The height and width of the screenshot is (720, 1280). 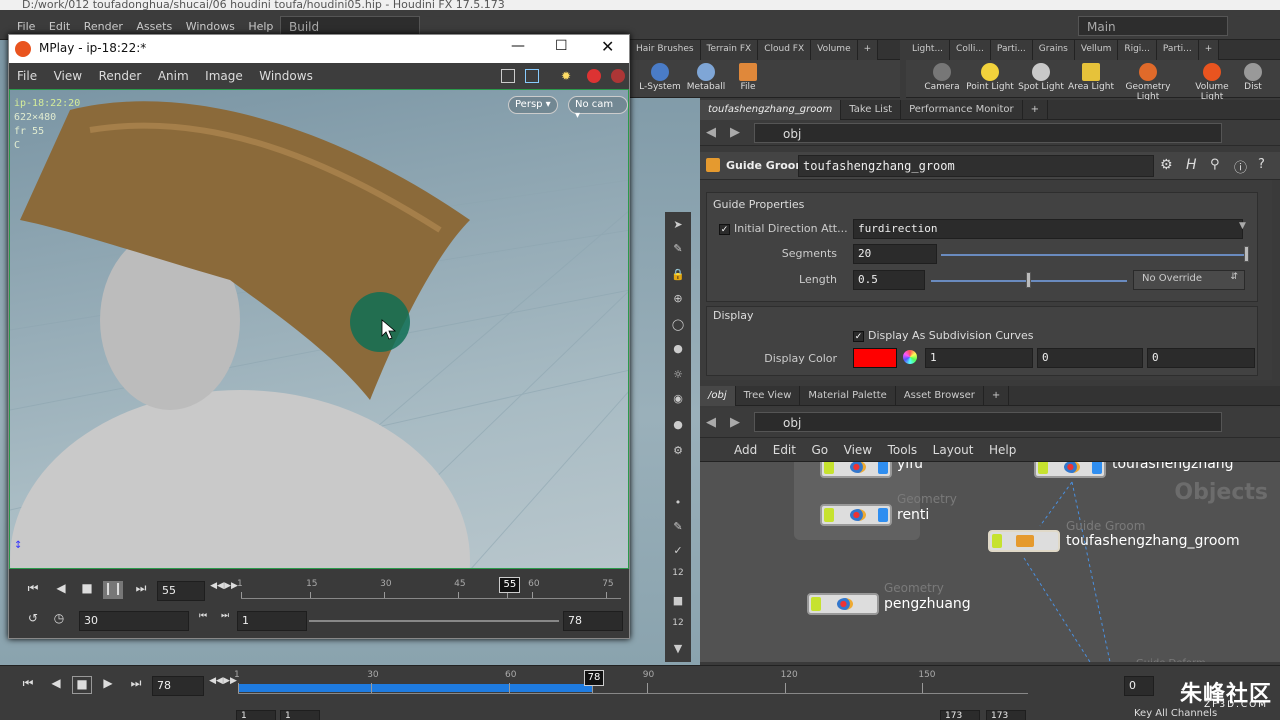 What do you see at coordinates (66, 73) in the screenshot?
I see `mplay-menu-view: View` at bounding box center [66, 73].